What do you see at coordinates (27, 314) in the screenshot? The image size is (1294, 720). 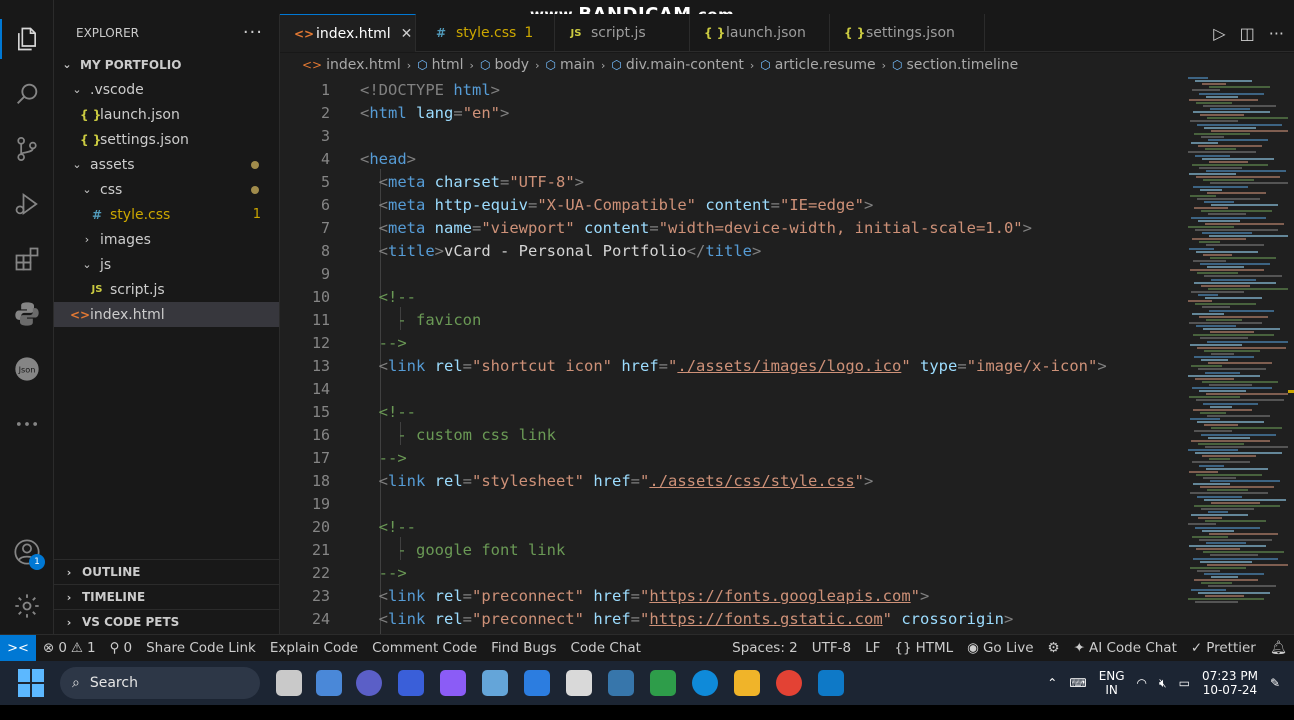 I see `python-activity` at bounding box center [27, 314].